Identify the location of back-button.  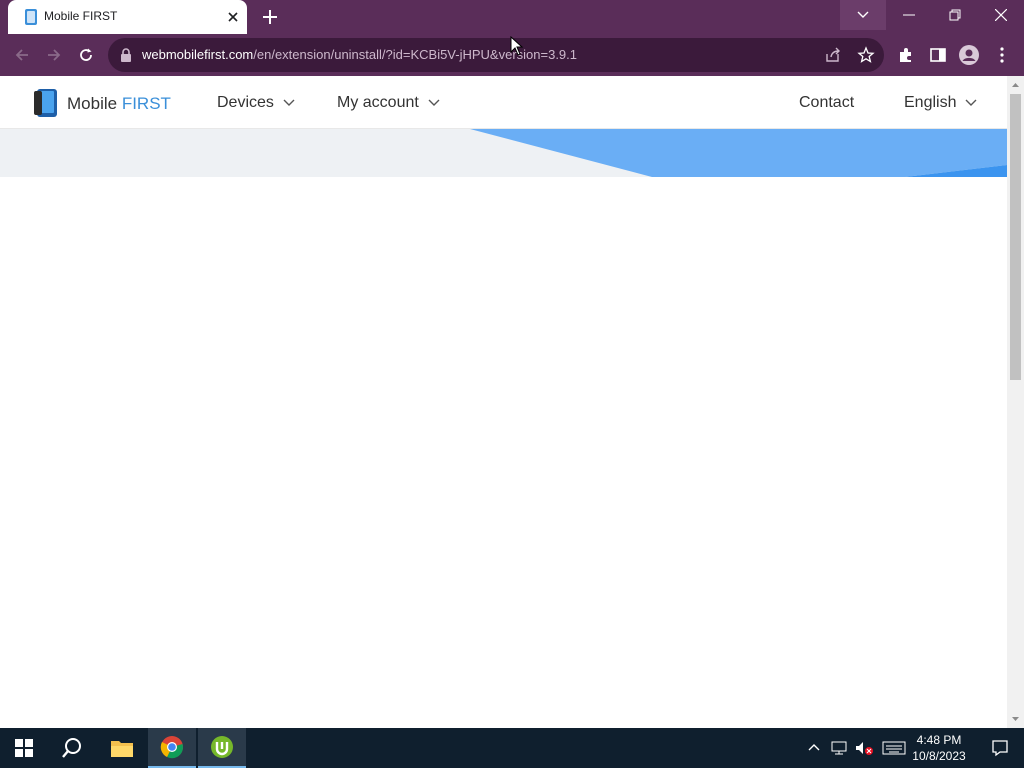
(22, 55).